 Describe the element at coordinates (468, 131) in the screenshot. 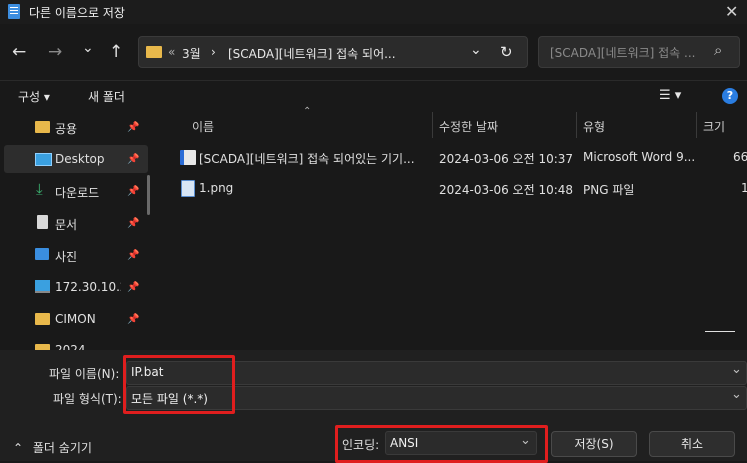

I see `column-header-modified: 수정한 날짜` at that location.